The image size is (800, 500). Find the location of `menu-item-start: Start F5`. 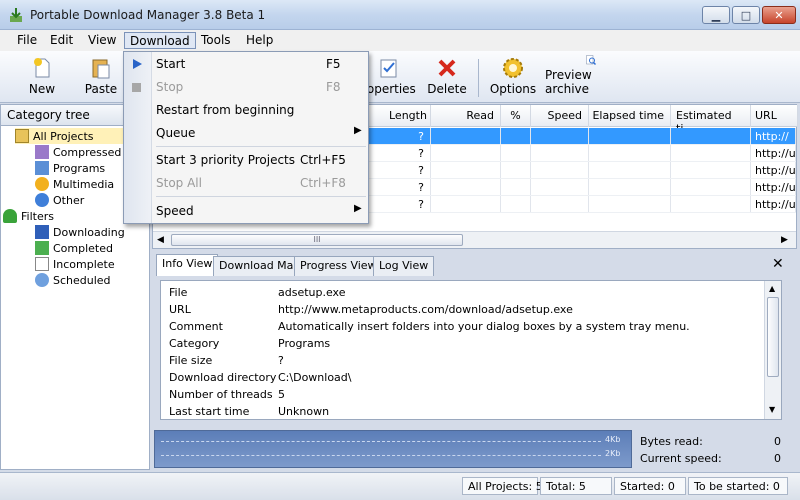

menu-item-start: Start F5 is located at coordinates (261, 64).